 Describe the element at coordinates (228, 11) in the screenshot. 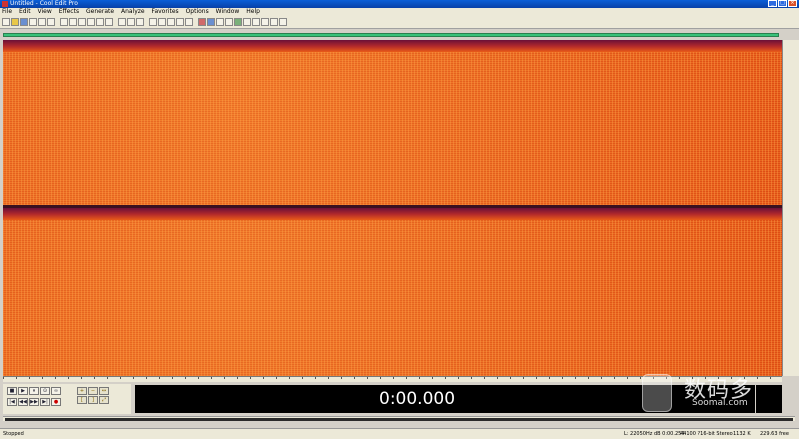

I see `menu-window: Window` at that location.